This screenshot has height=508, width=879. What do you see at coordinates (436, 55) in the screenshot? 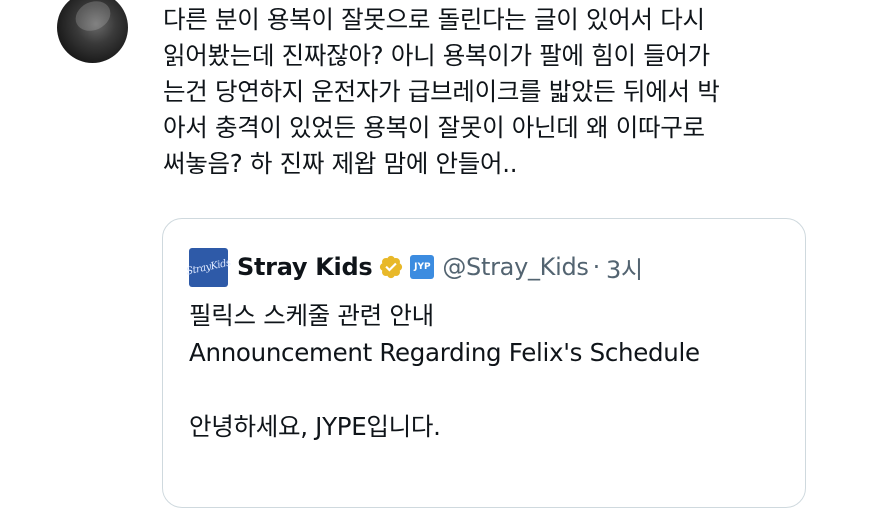
I see `tweet-text-line: 읽어봤는데 진짜잖아? 아니 용복이가 팔에 힘이 들어가` at bounding box center [436, 55].